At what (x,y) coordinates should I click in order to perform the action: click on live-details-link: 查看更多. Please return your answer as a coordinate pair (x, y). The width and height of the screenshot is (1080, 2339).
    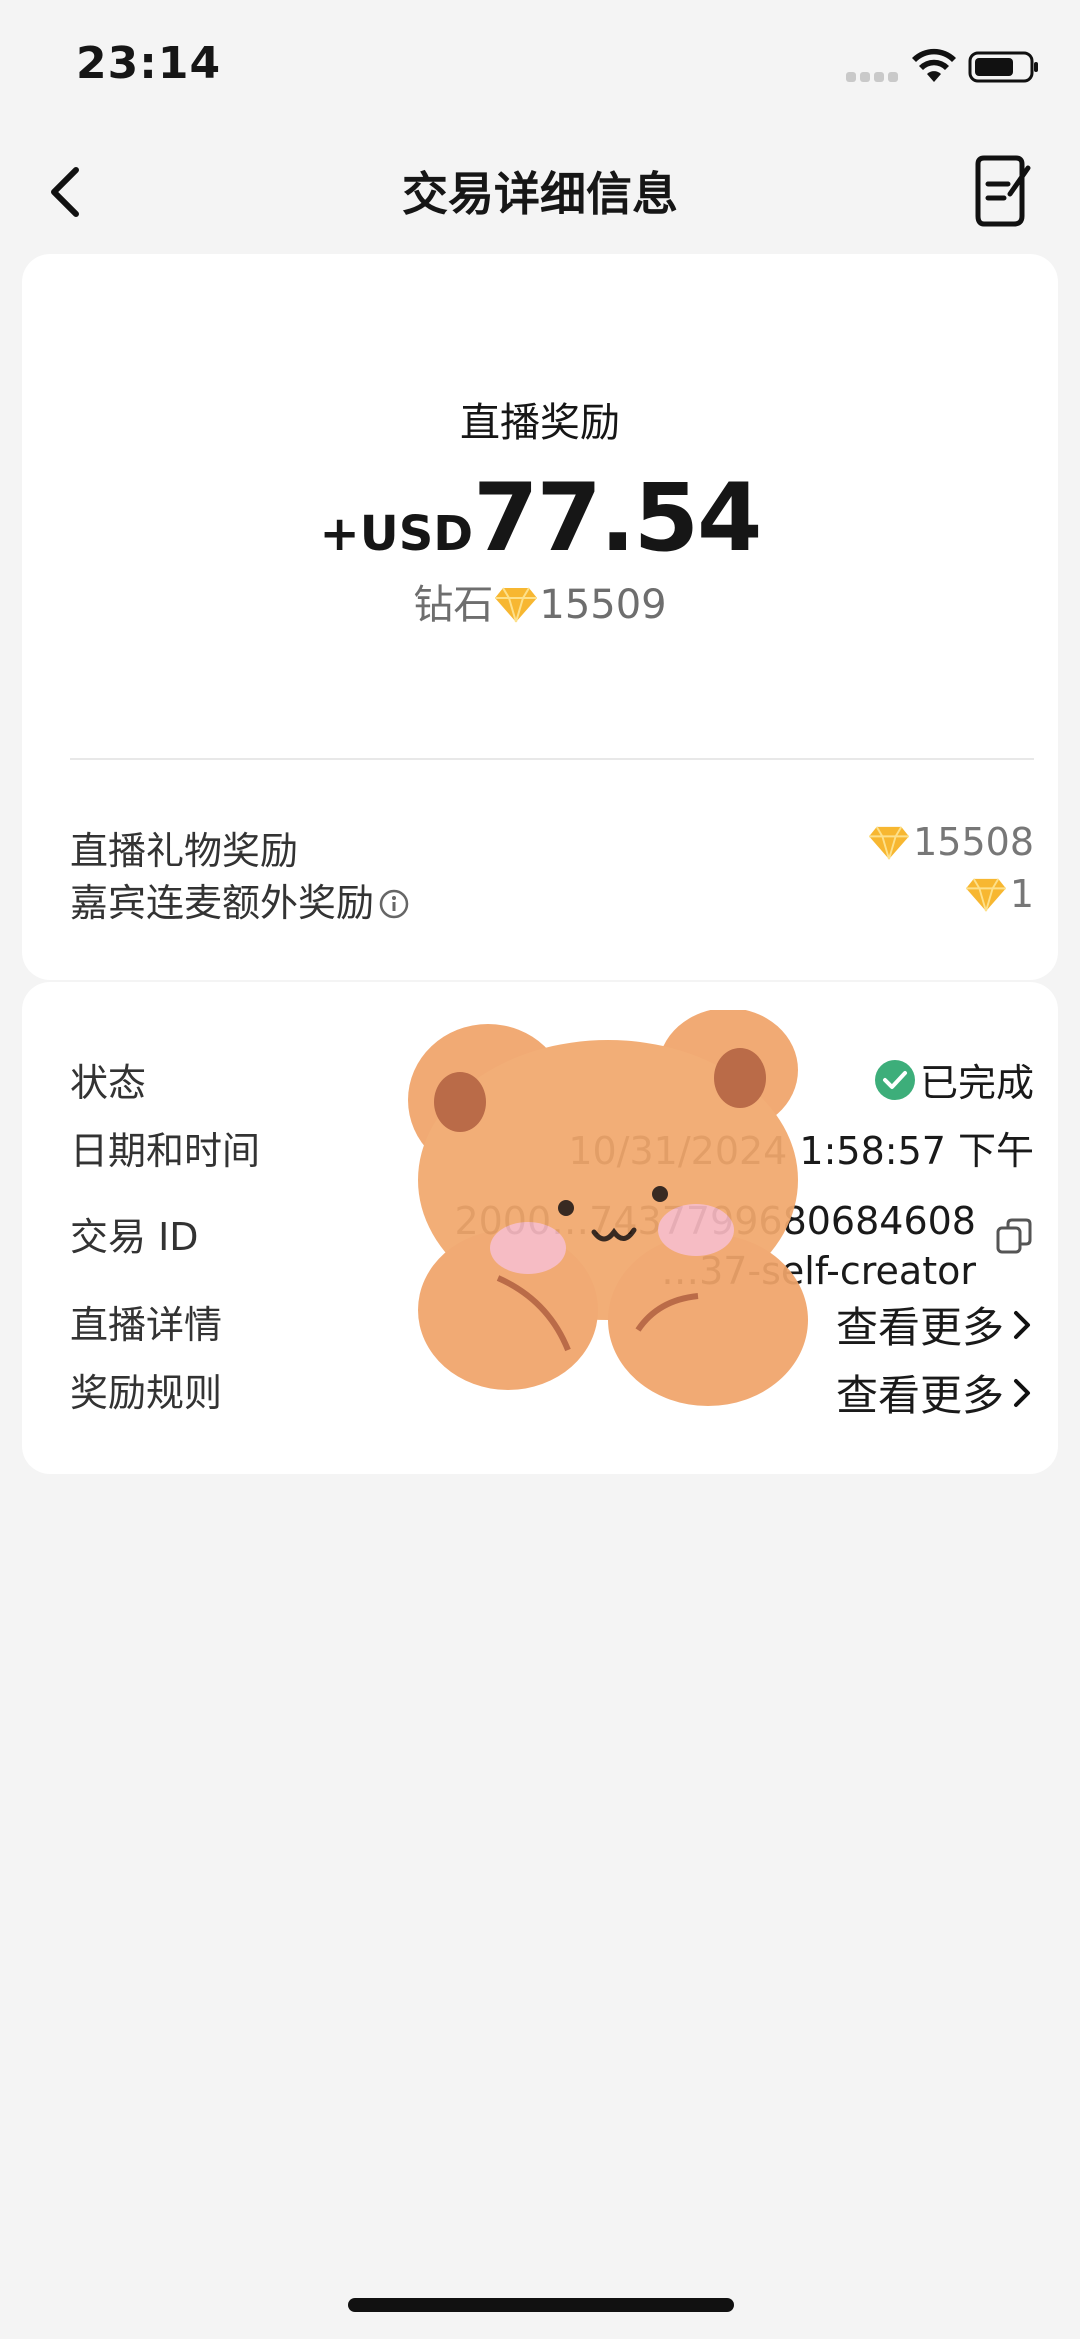
    Looking at the image, I should click on (935, 1324).